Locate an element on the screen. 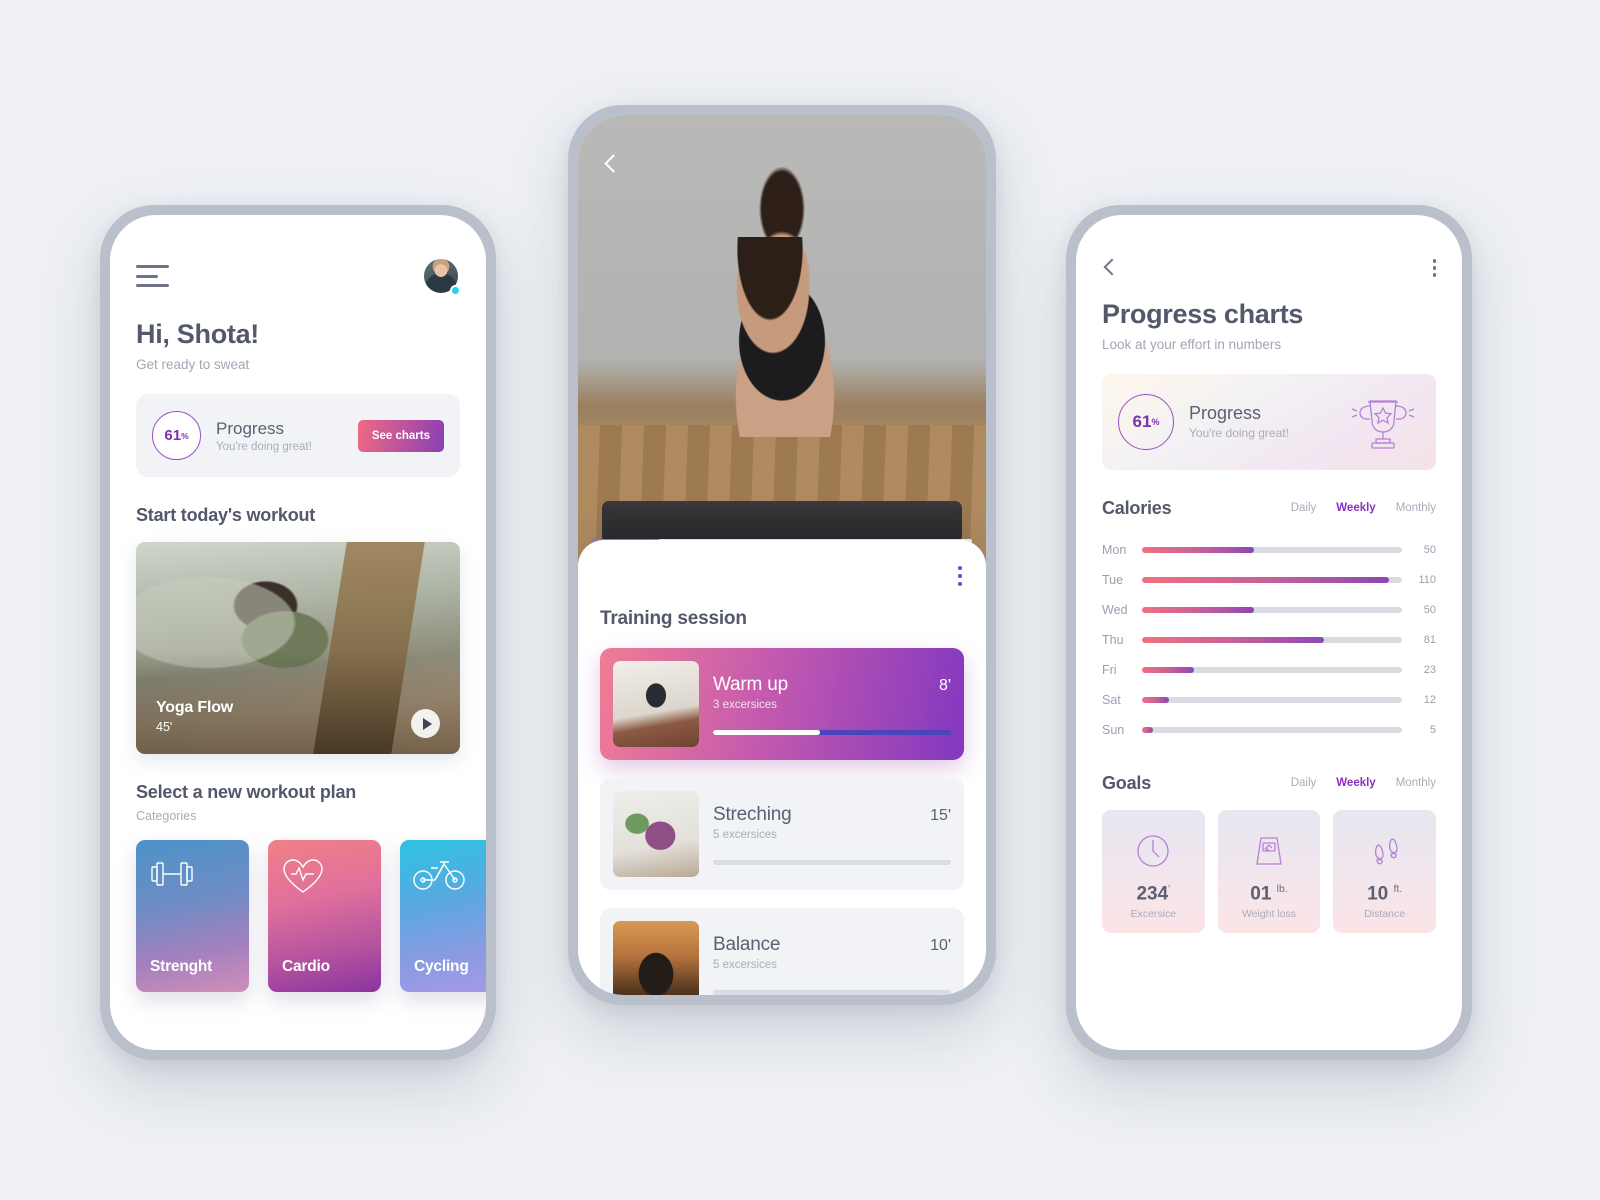 Image resolution: width=1600 pixels, height=1200 pixels. chart-row: Mon 50 is located at coordinates (1269, 550).